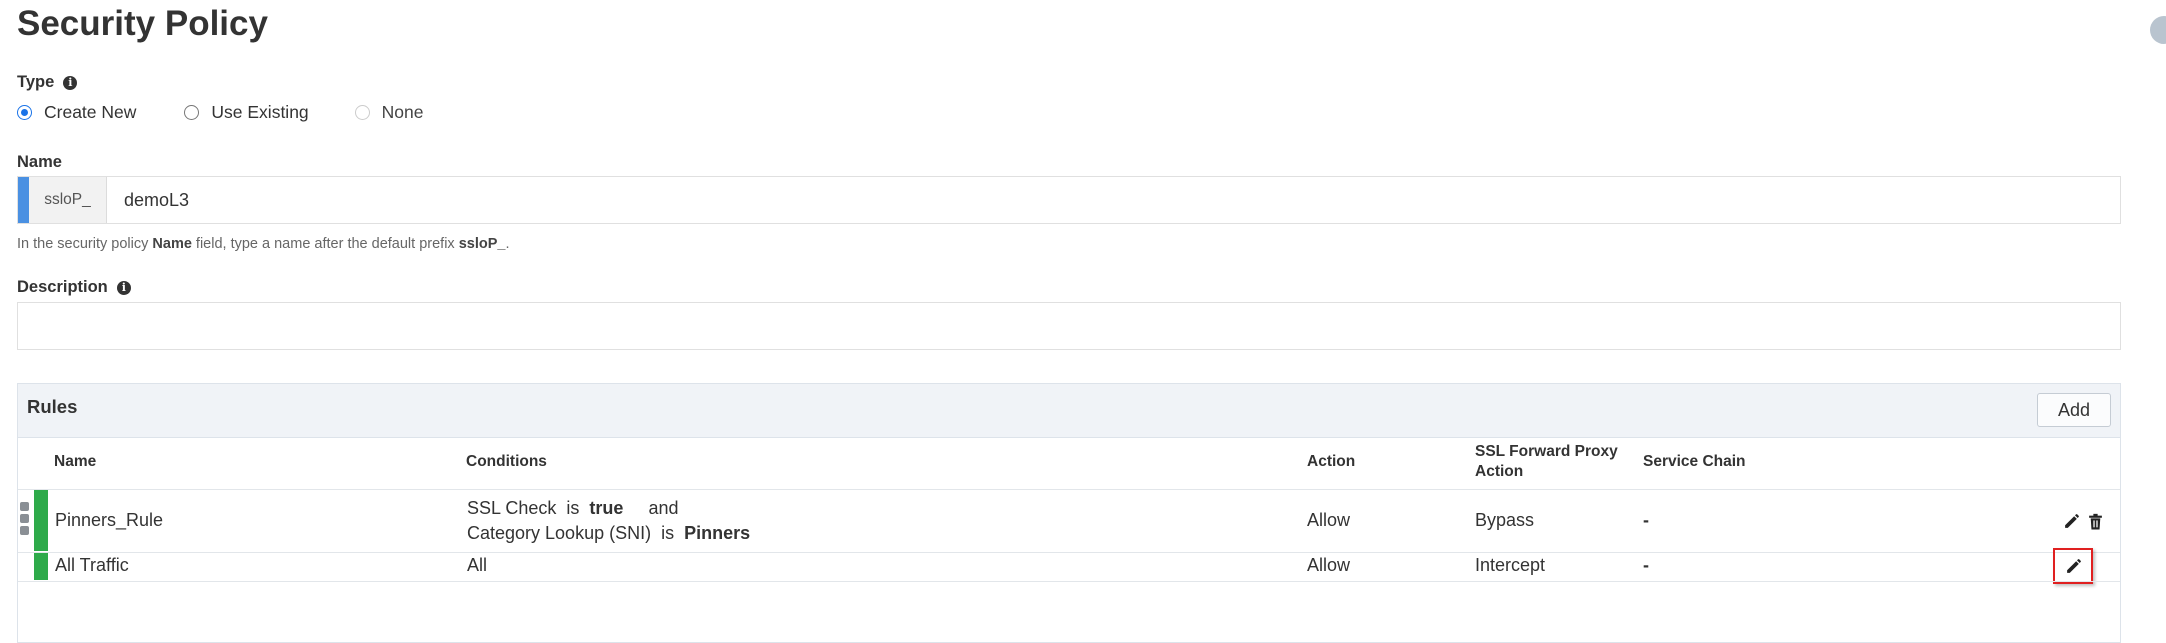  What do you see at coordinates (2074, 410) in the screenshot?
I see `add-rule-button: Add` at bounding box center [2074, 410].